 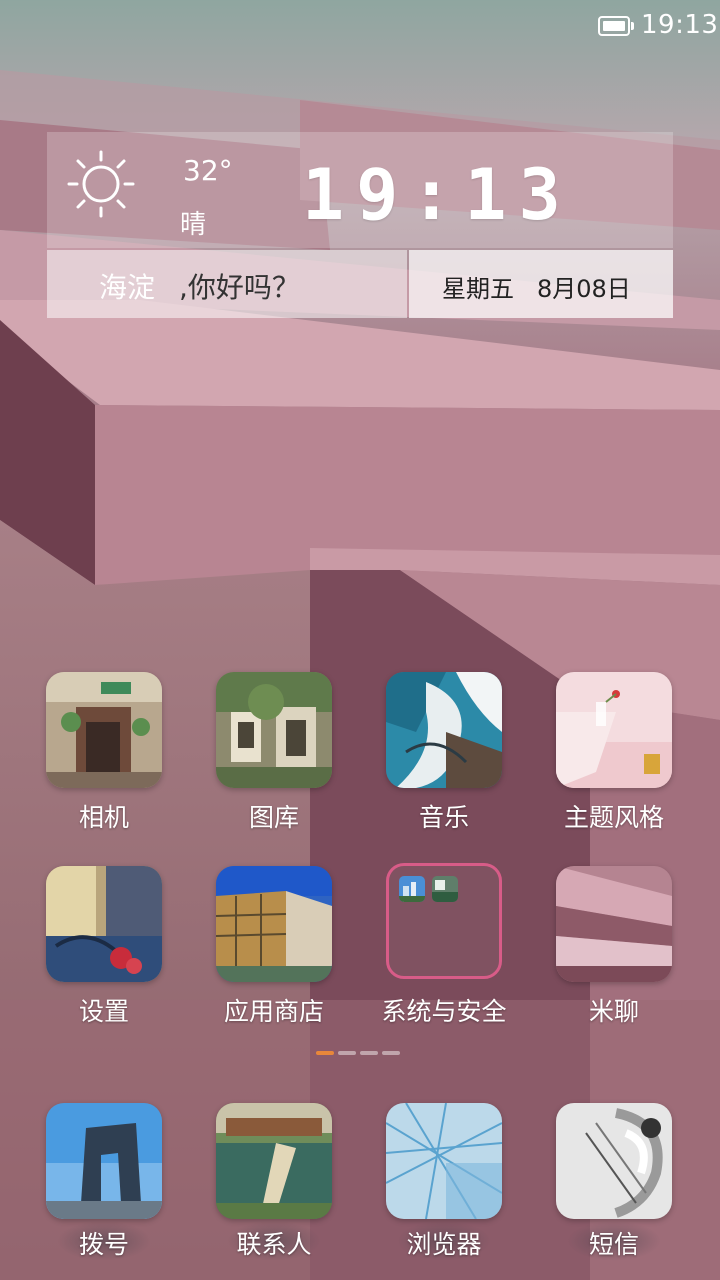 What do you see at coordinates (614, 924) in the screenshot?
I see `miliao-app-icon` at bounding box center [614, 924].